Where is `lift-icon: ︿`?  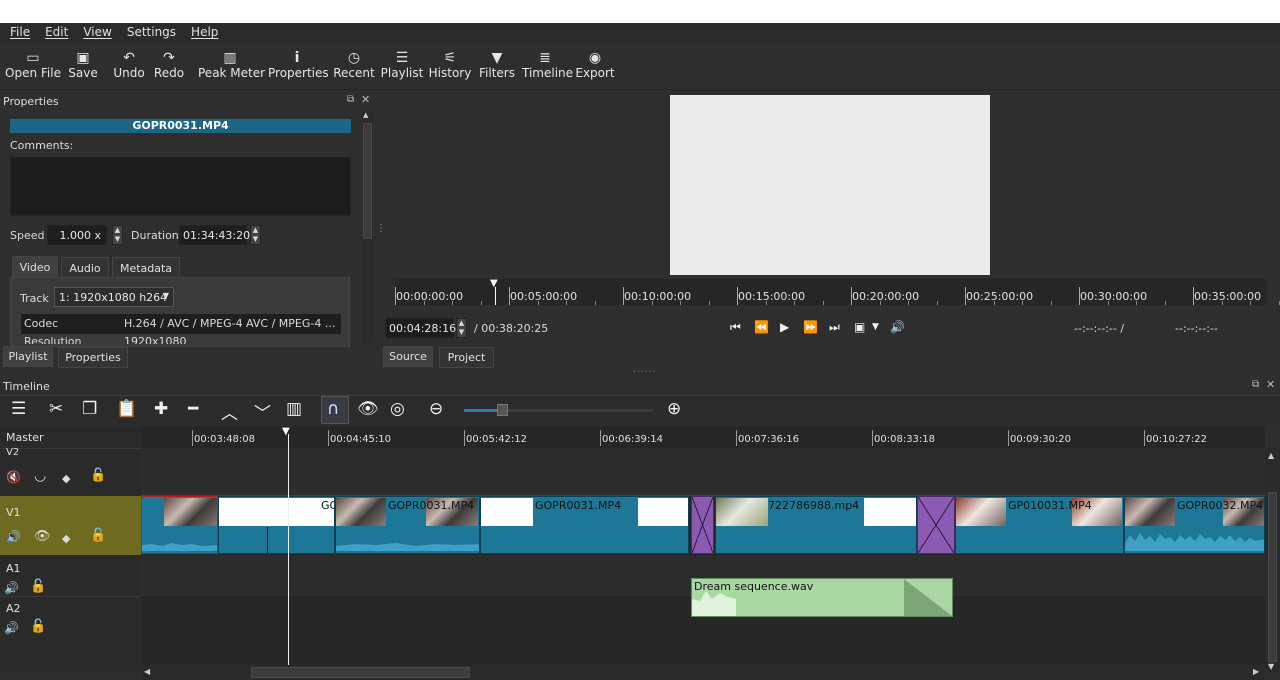
lift-icon: ︿ is located at coordinates (229, 411).